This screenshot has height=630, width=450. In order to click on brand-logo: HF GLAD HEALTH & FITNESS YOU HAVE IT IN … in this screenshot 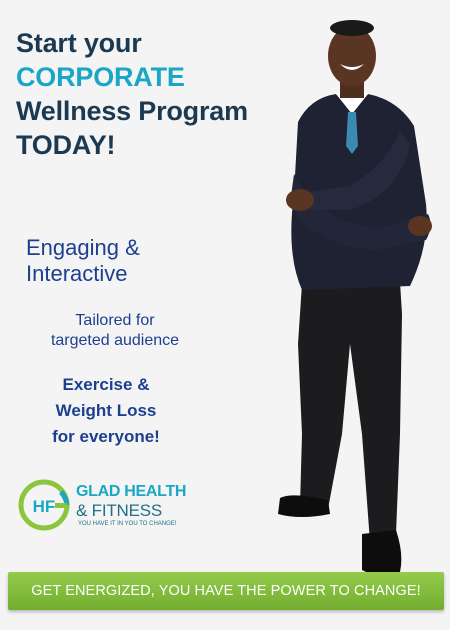, I will do `click(113, 506)`.